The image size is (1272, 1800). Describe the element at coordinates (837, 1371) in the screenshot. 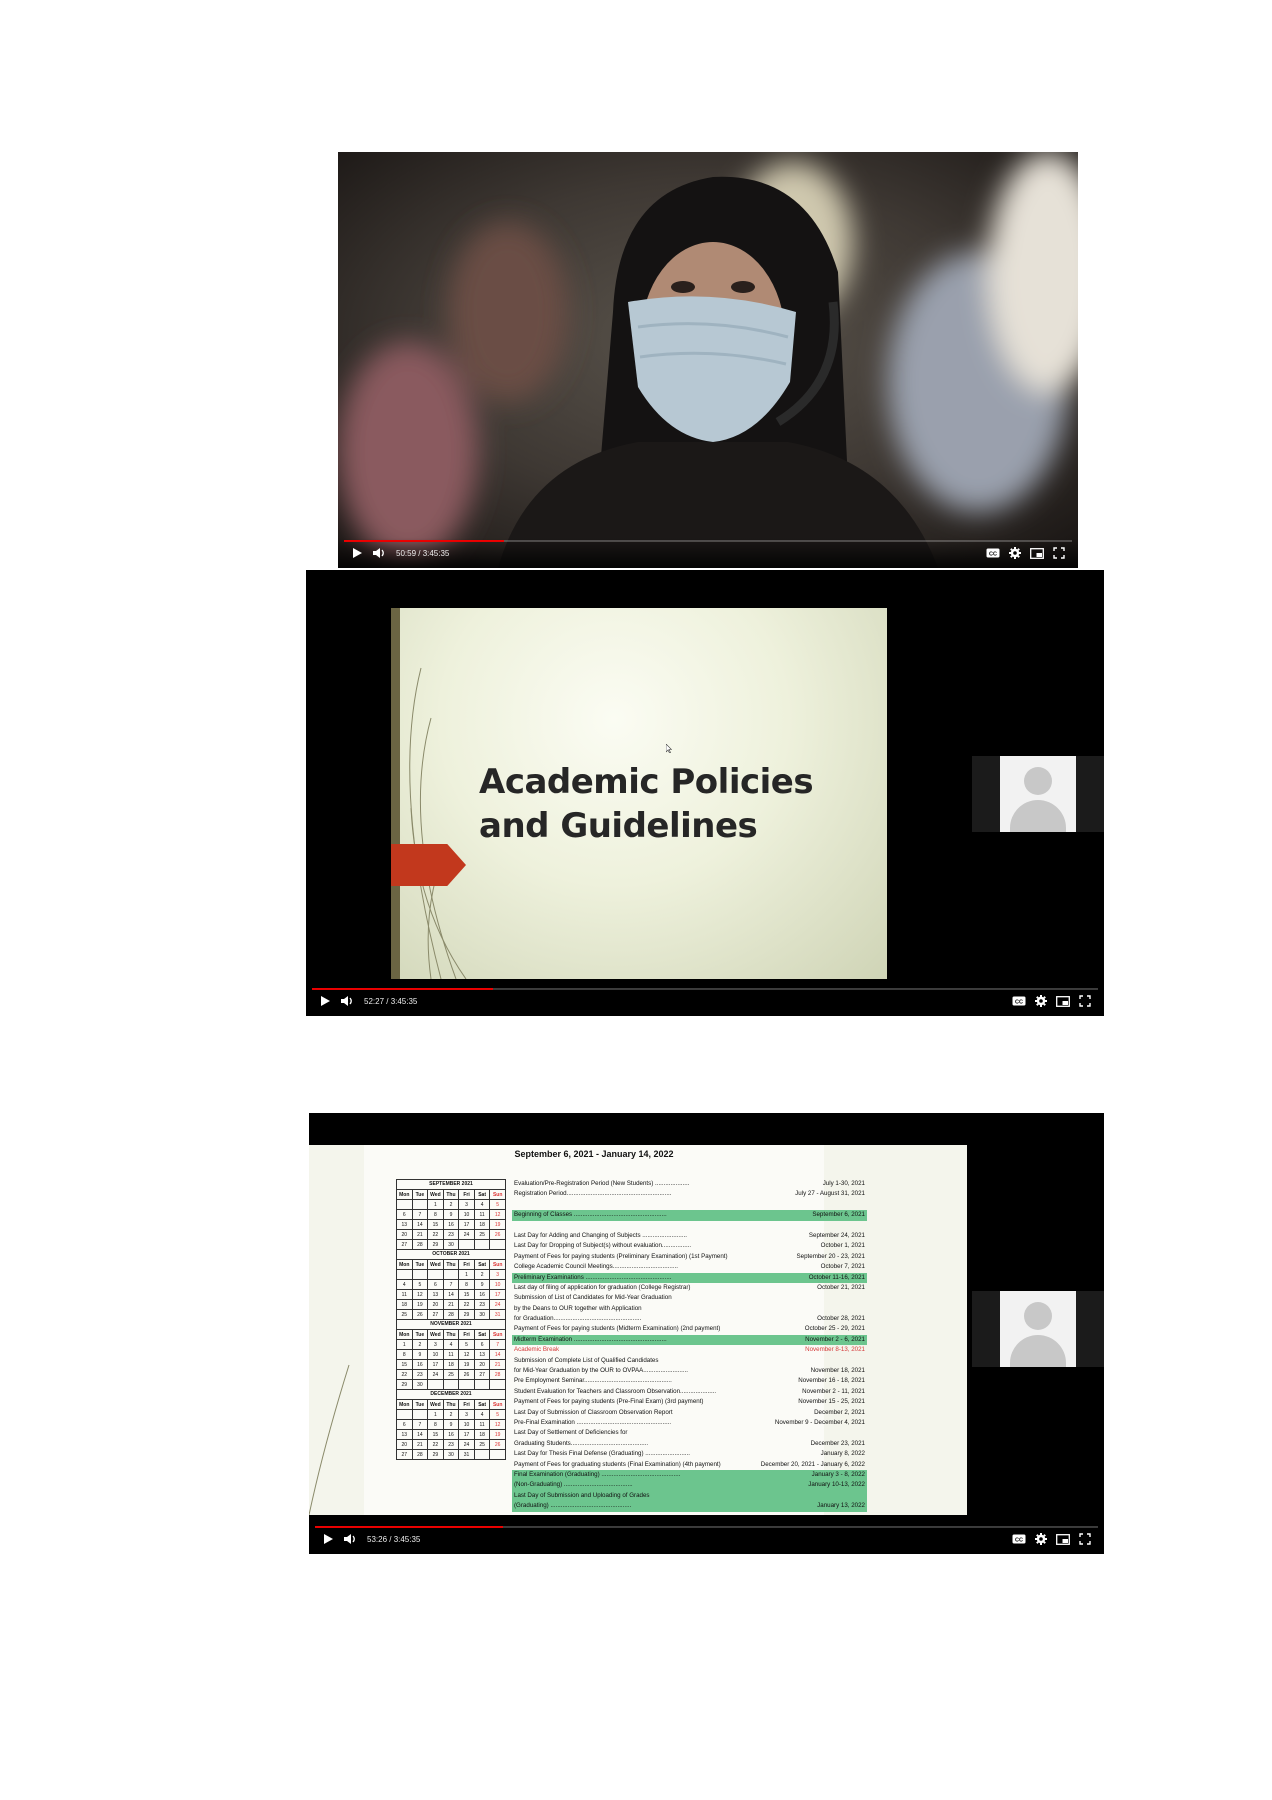

I see `event-date: November 18, 2021` at that location.